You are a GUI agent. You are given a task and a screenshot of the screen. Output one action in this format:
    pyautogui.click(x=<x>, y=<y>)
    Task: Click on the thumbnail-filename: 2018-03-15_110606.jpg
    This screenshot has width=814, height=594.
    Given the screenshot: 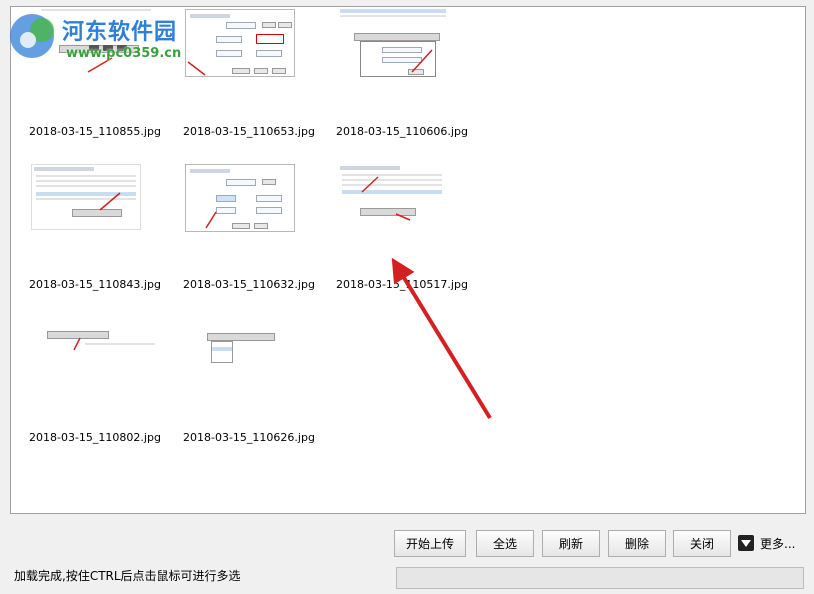 What is the action you would take?
    pyautogui.click(x=402, y=131)
    